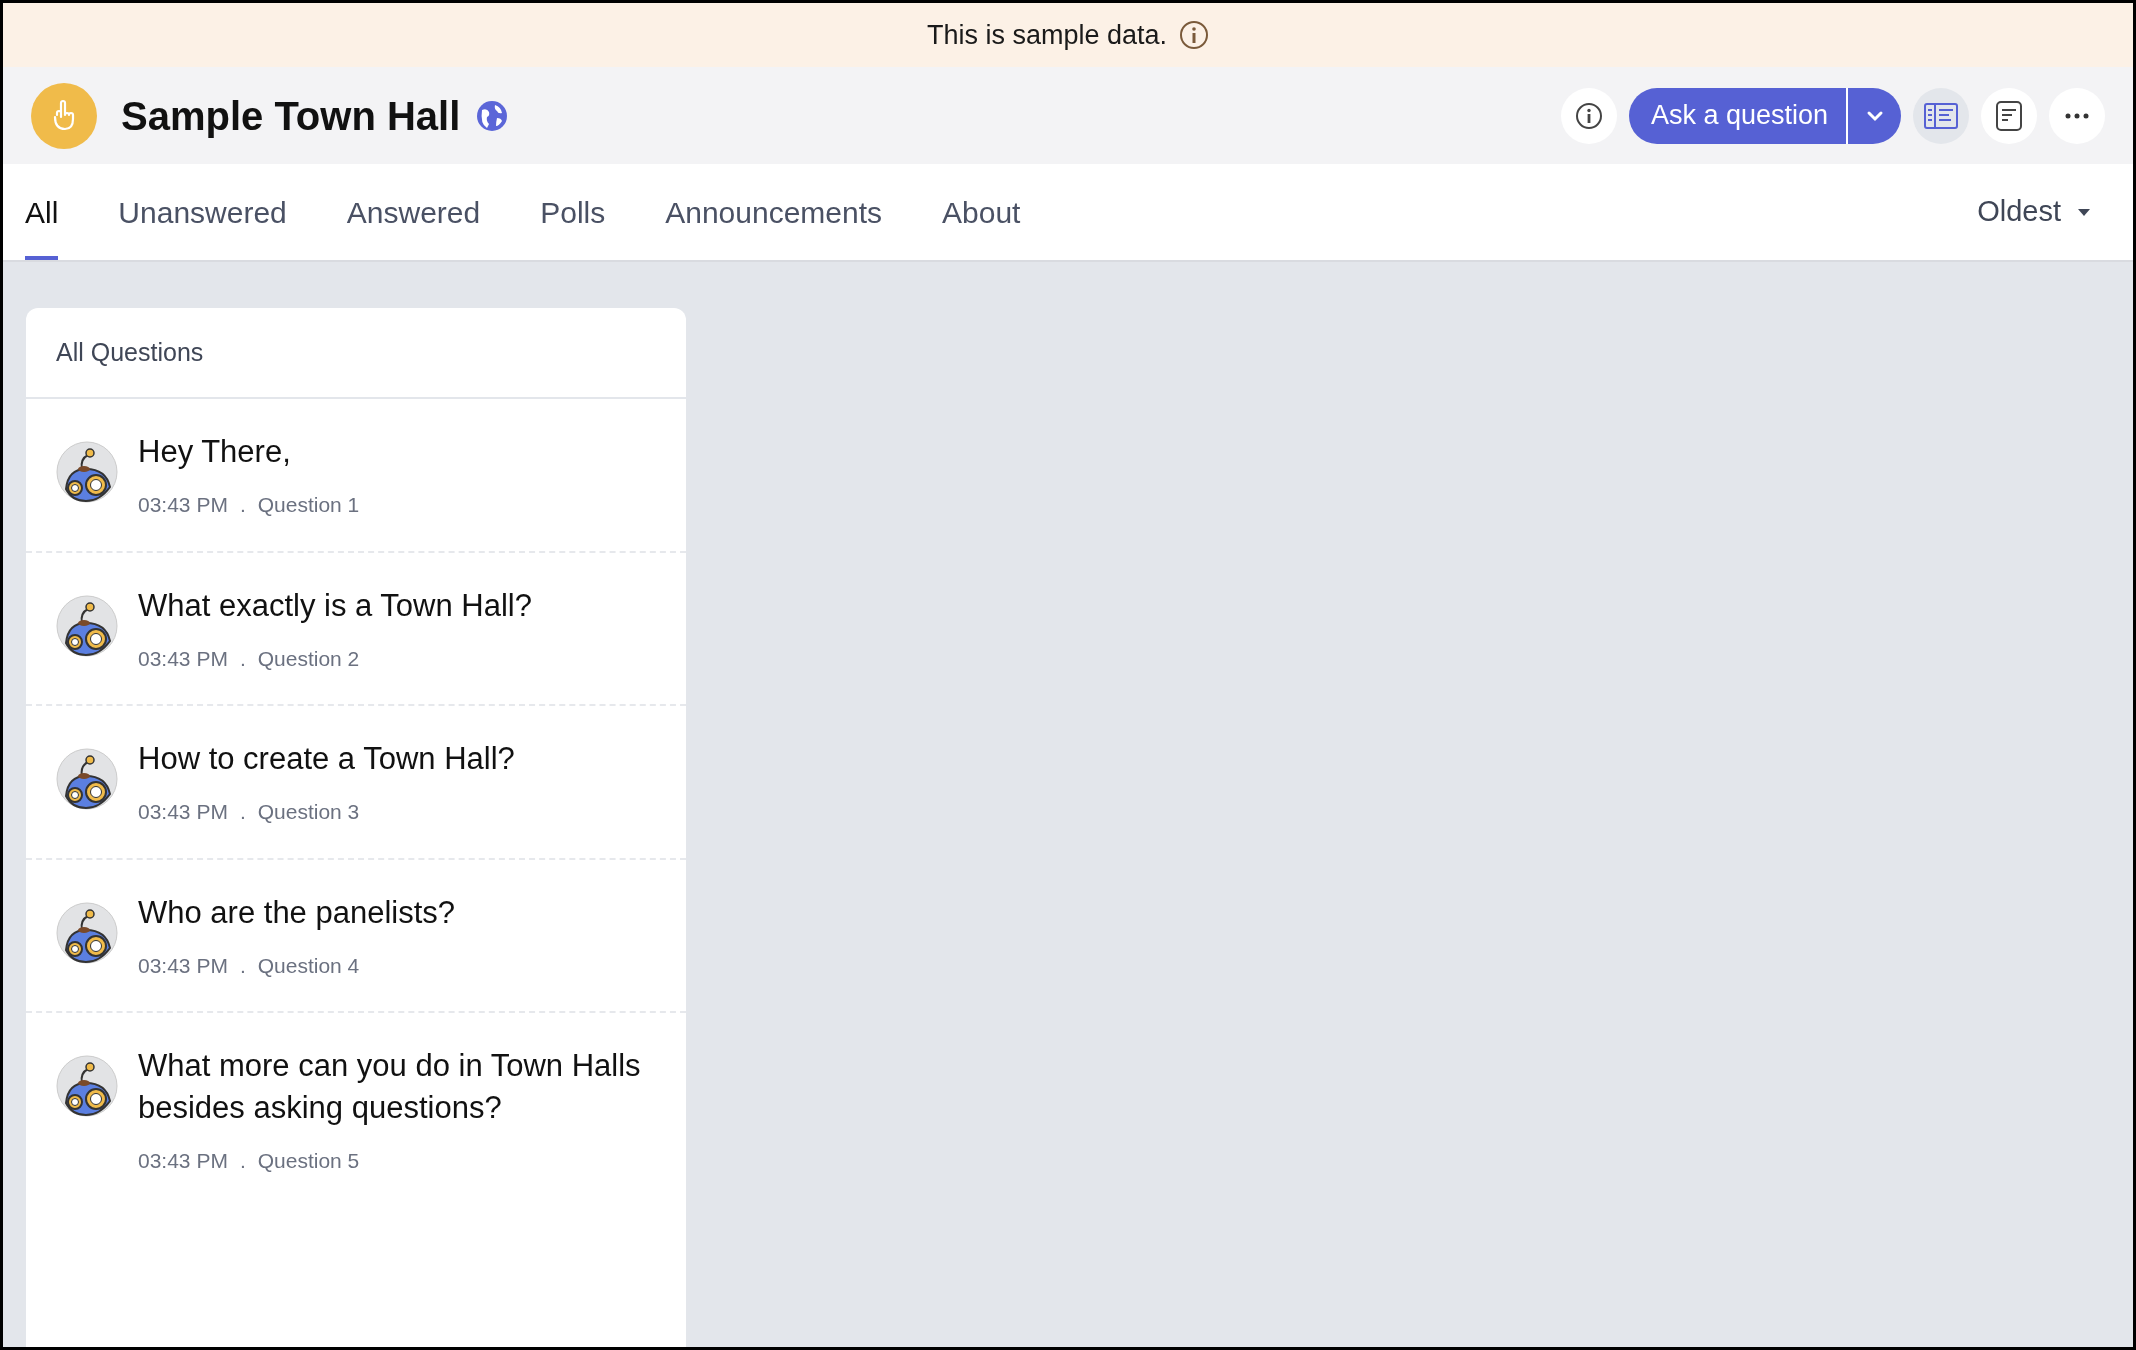 Image resolution: width=2136 pixels, height=1350 pixels. Describe the element at coordinates (326, 759) in the screenshot. I see `question-text: How to create a Town Hall?` at that location.